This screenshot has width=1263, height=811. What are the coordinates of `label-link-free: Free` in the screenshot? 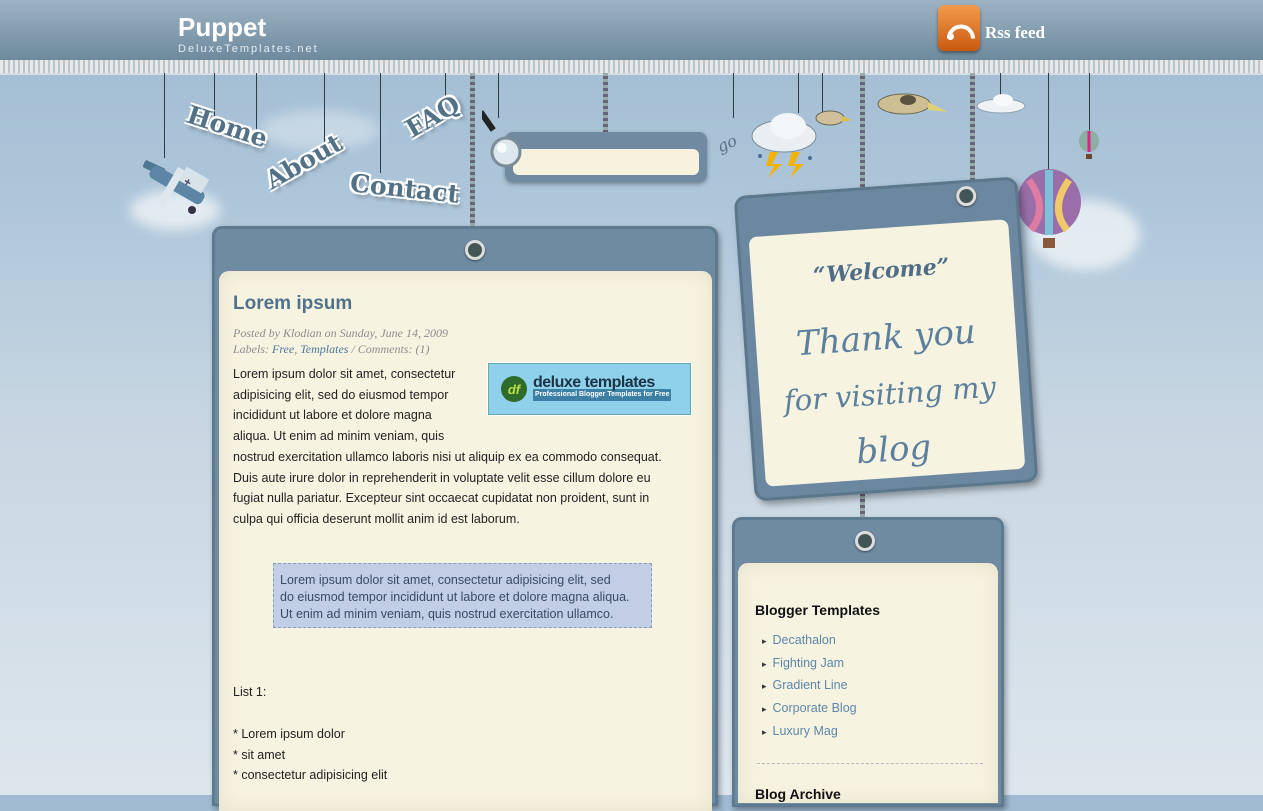 It's located at (283, 349).